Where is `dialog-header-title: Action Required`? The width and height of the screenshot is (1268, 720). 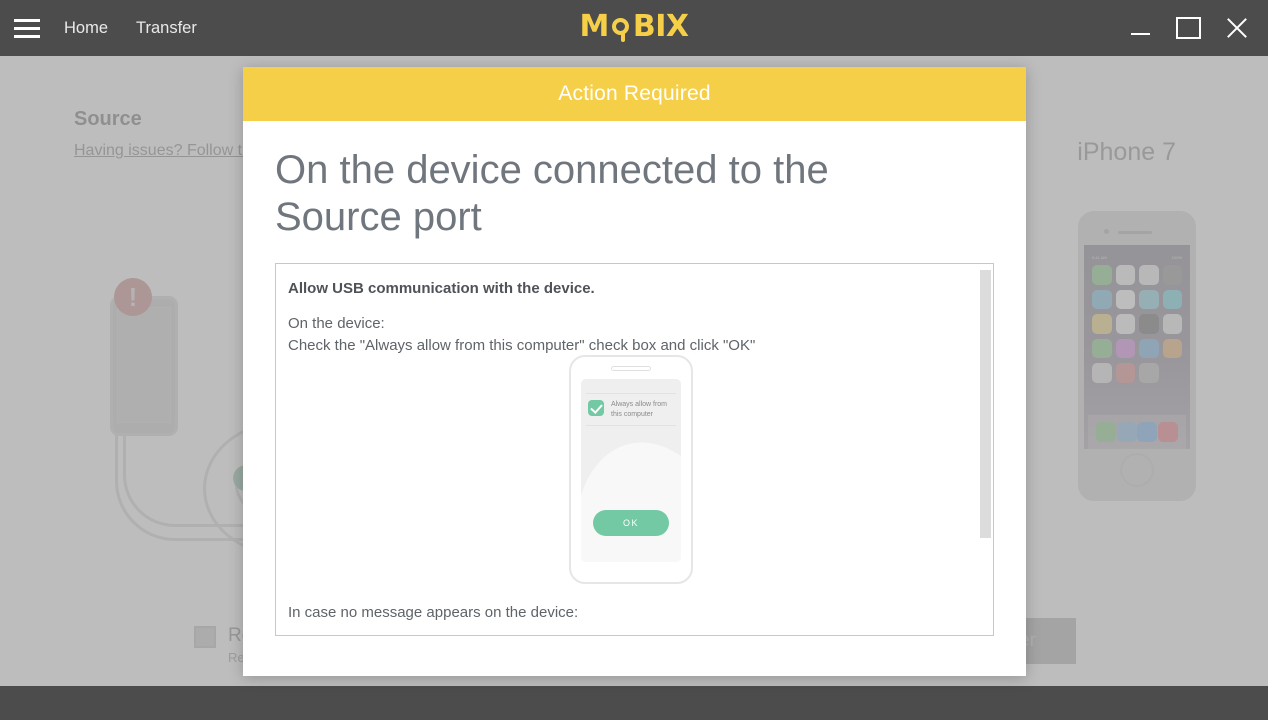
dialog-header-title: Action Required is located at coordinates (634, 93).